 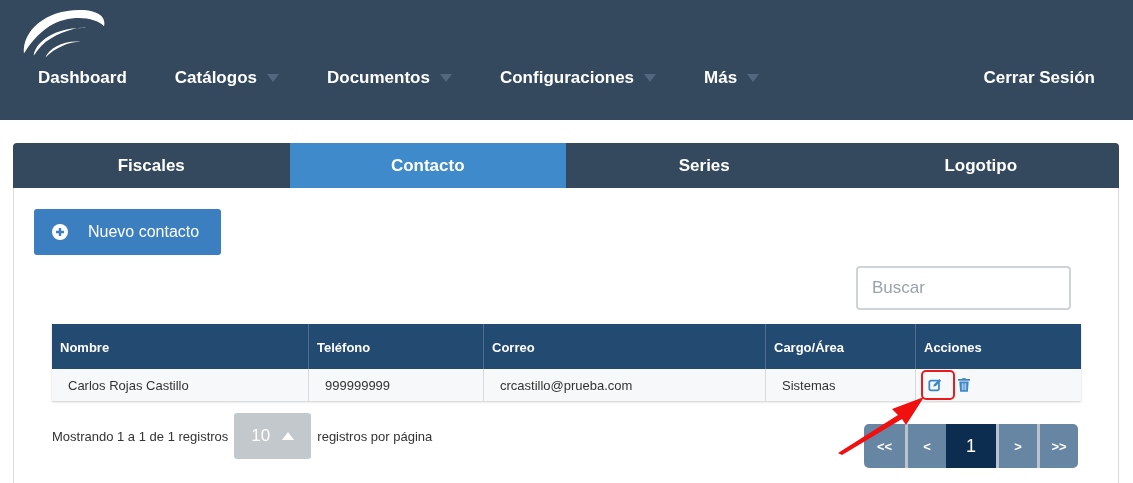 What do you see at coordinates (980, 165) in the screenshot?
I see `tab: Logotipo` at bounding box center [980, 165].